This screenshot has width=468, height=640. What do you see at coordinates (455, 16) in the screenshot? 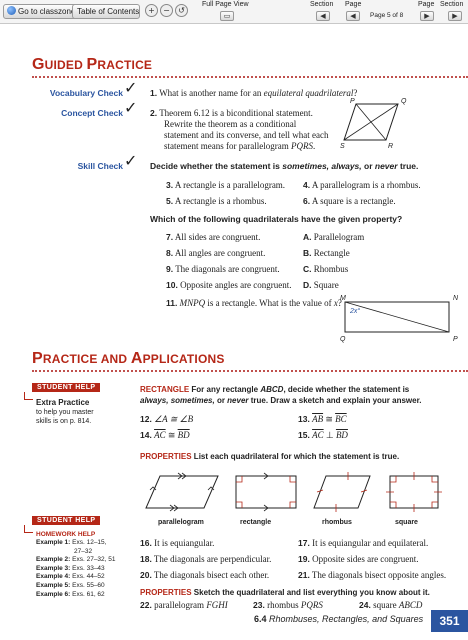
I see `next-section-button: ▶` at bounding box center [455, 16].